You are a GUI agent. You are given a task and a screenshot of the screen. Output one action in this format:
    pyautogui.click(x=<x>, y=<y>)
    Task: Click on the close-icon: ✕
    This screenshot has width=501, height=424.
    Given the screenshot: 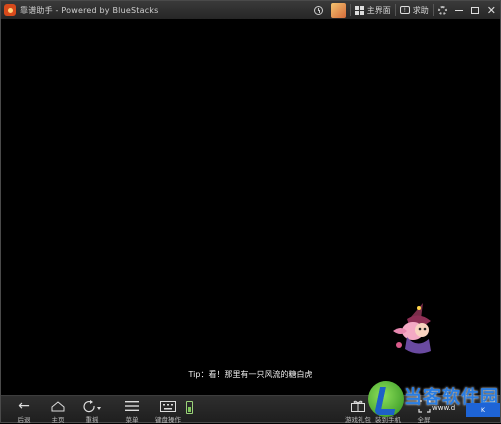 What is the action you would take?
    pyautogui.click(x=491, y=10)
    